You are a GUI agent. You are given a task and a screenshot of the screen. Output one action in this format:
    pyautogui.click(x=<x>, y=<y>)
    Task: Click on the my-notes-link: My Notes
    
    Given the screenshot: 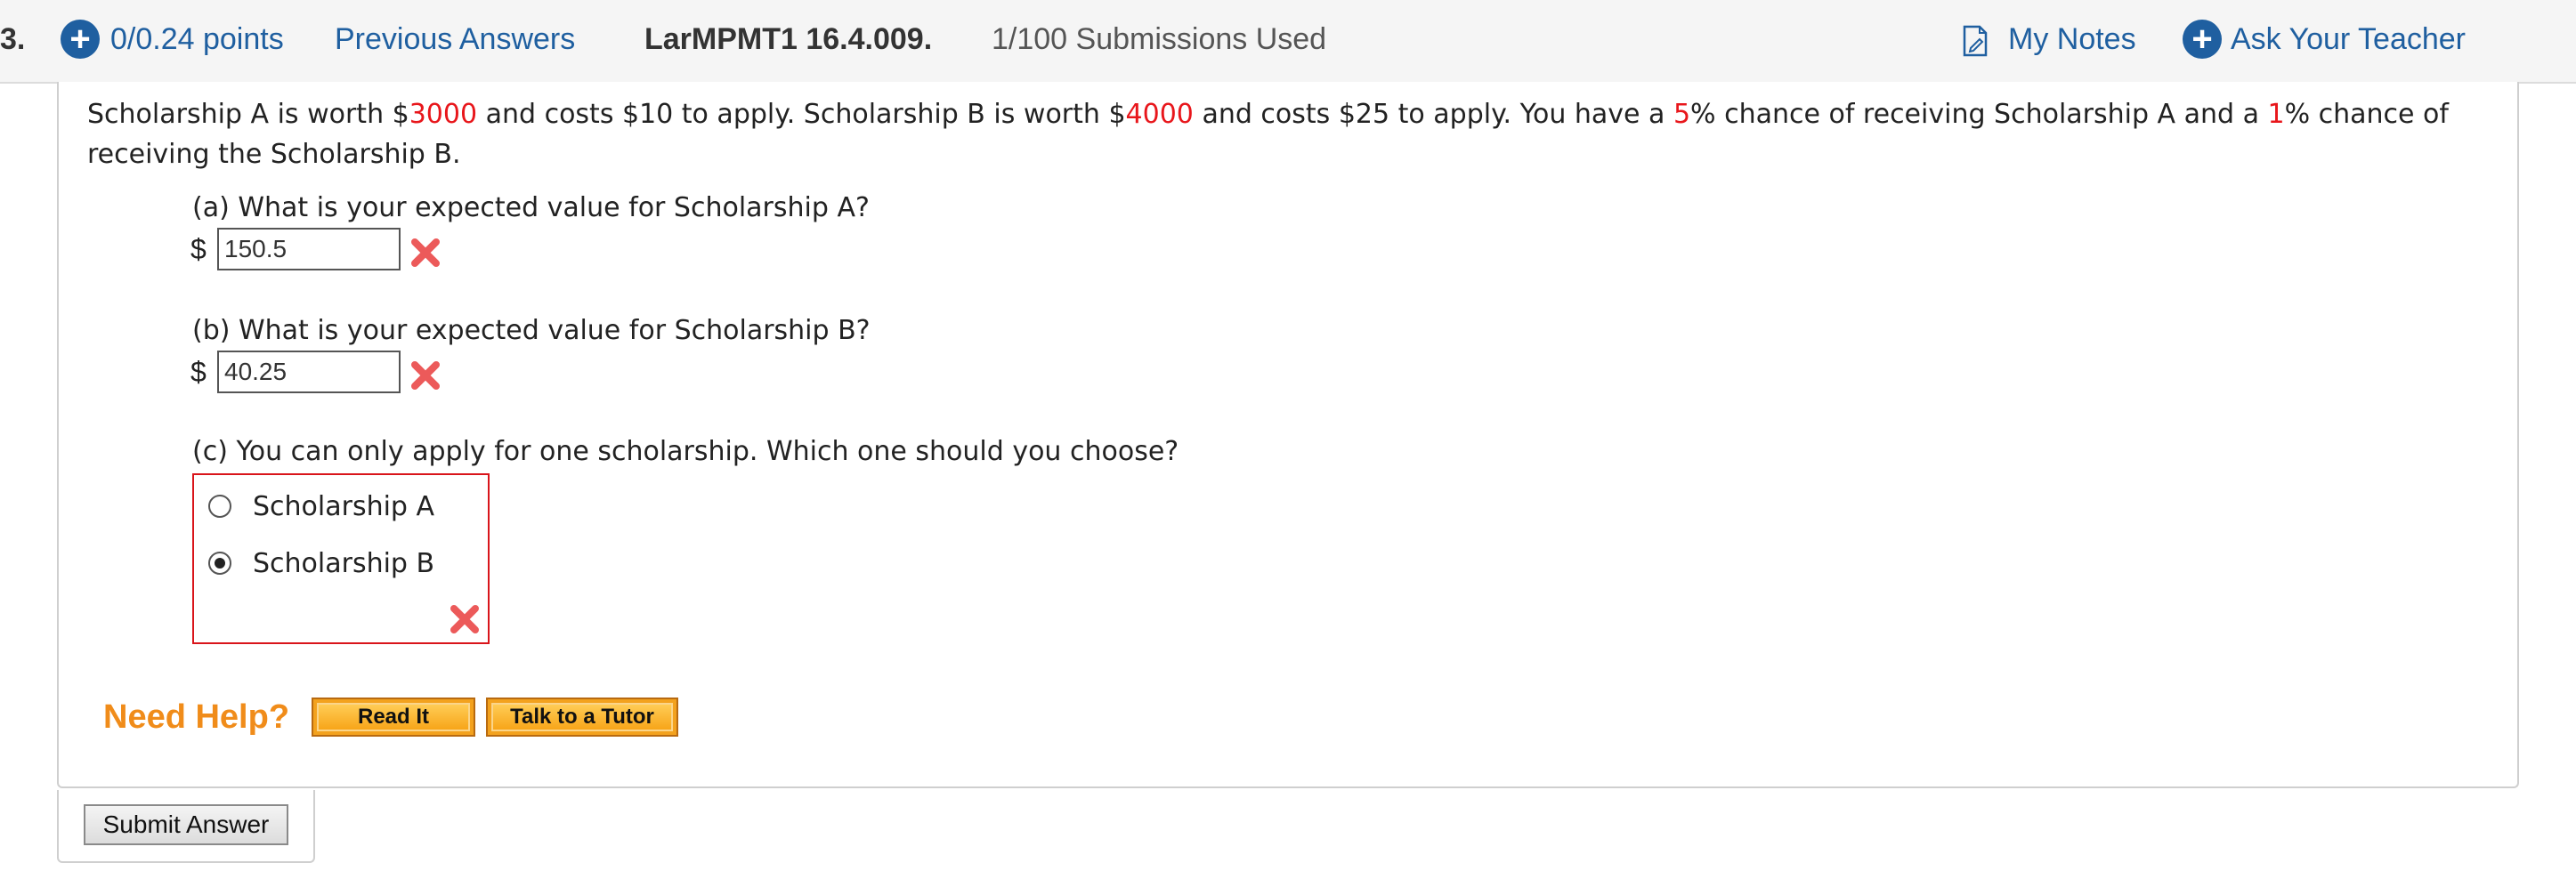 What is the action you would take?
    pyautogui.click(x=2072, y=39)
    